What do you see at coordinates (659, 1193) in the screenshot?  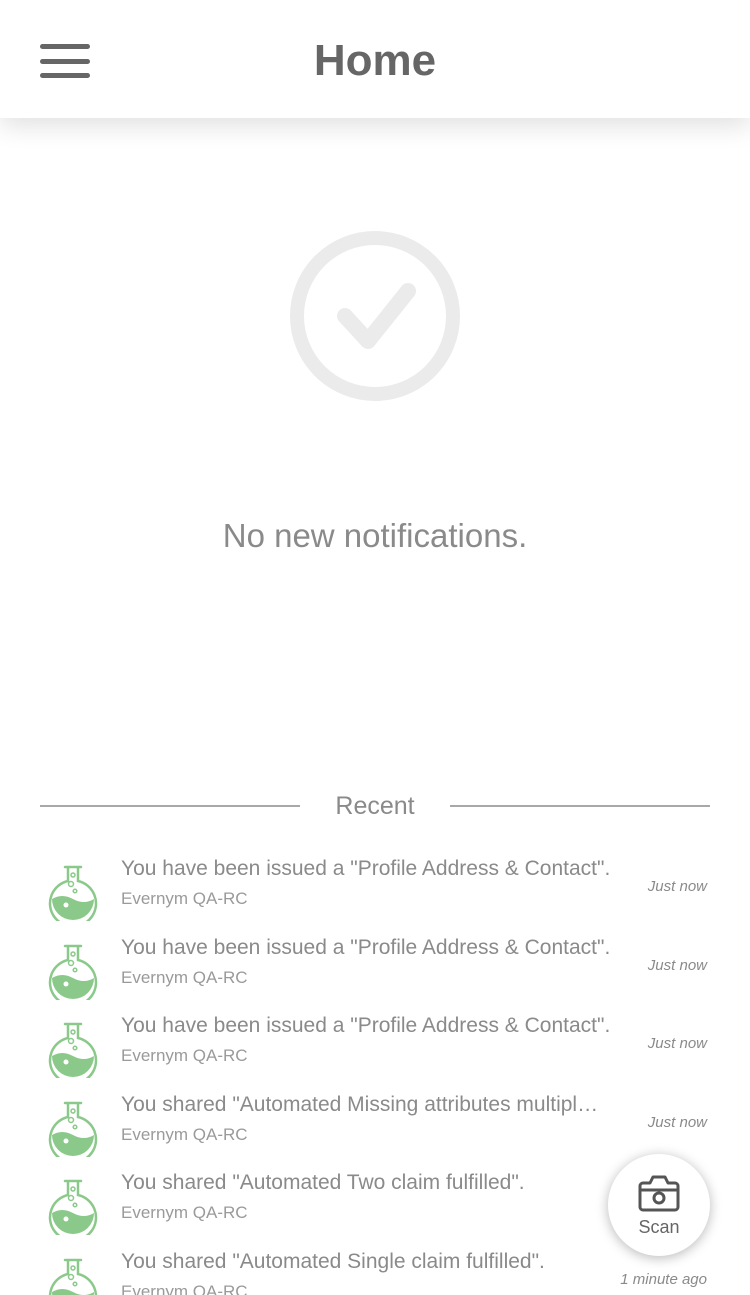 I see `camera-icon` at bounding box center [659, 1193].